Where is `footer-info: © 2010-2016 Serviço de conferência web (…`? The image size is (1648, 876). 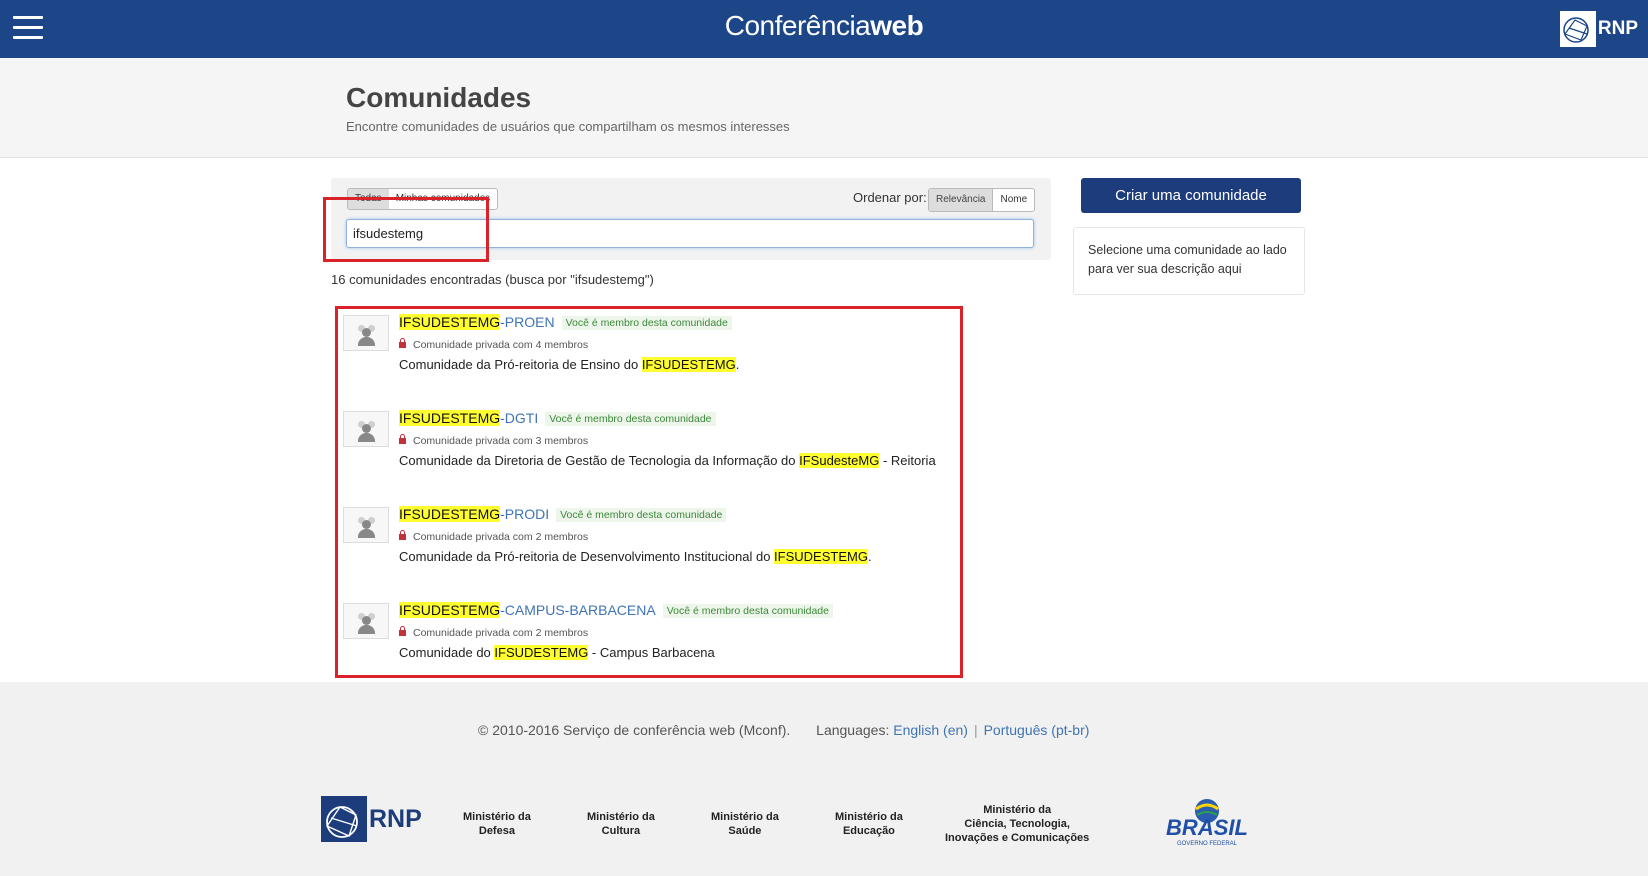
footer-info: © 2010-2016 Serviço de conferência web (… is located at coordinates (783, 730).